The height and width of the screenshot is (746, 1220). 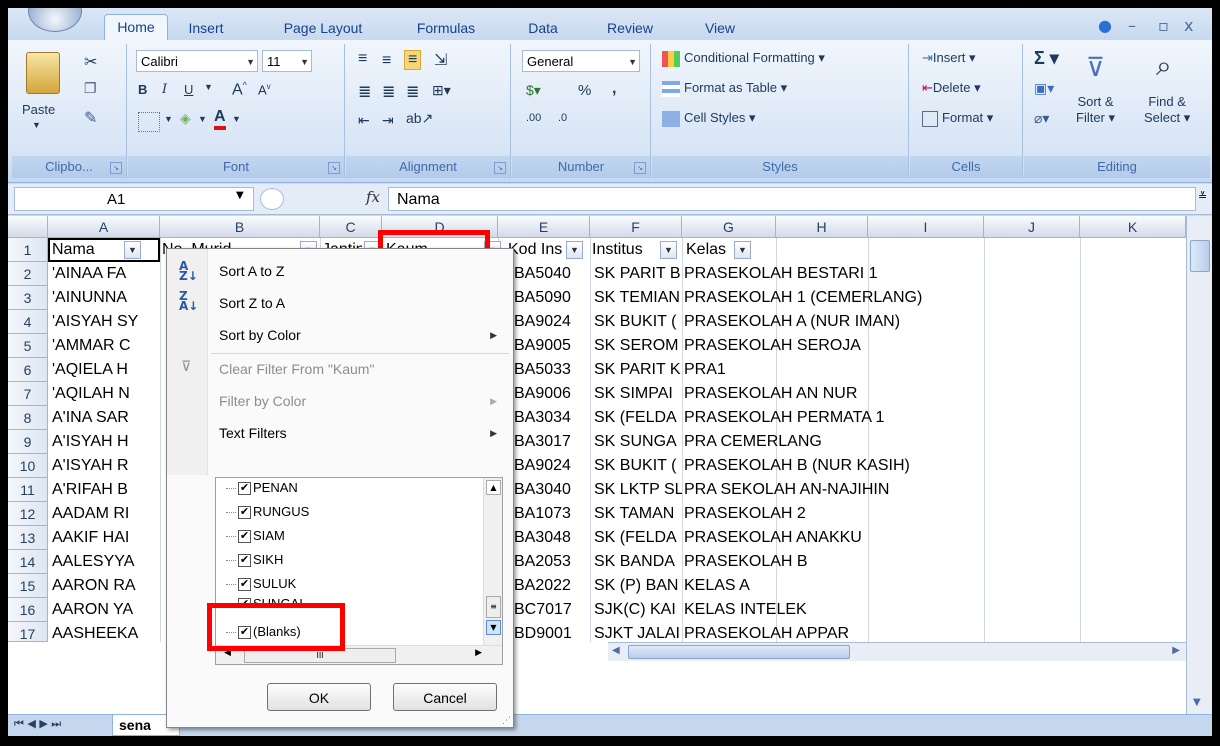 What do you see at coordinates (1197, 702) in the screenshot?
I see `scroll-down-icon: ▼` at bounding box center [1197, 702].